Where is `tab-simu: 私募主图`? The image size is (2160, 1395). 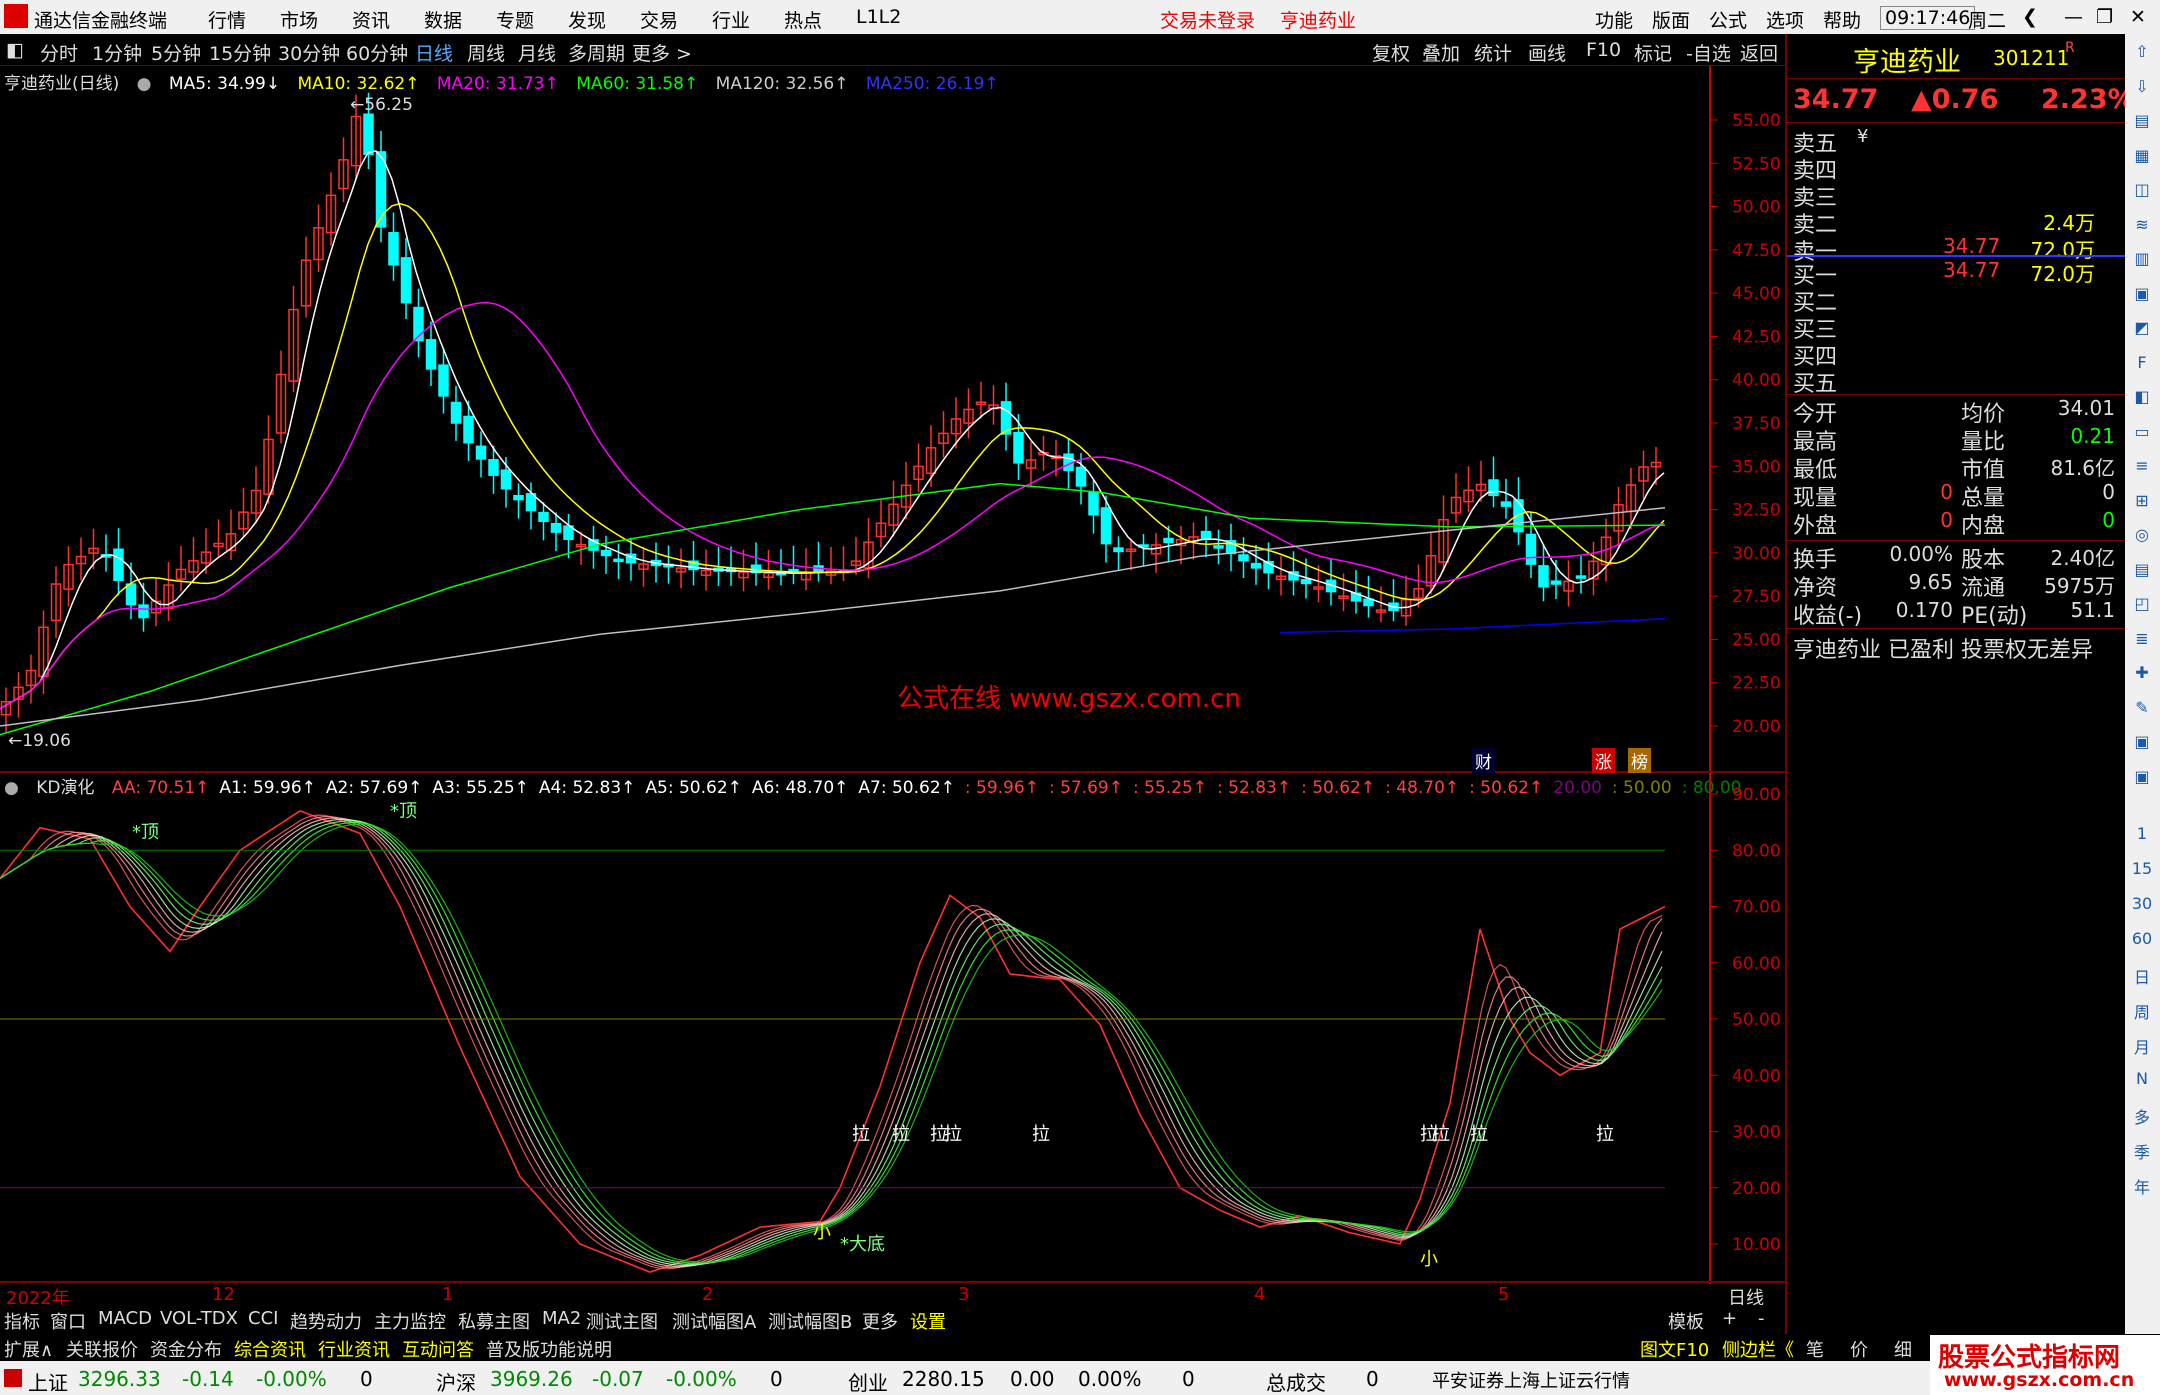 tab-simu: 私募主图 is located at coordinates (494, 1321).